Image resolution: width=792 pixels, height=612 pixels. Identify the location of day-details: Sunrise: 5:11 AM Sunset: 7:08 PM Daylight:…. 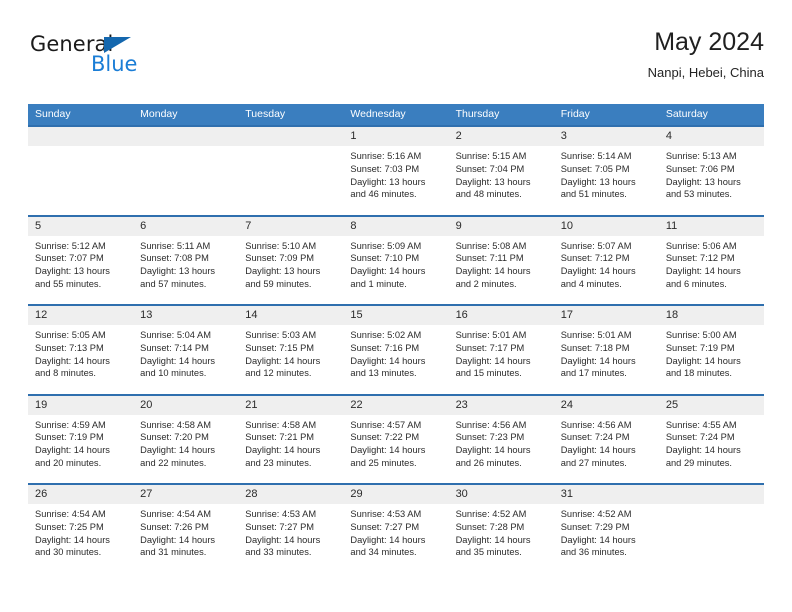
(185, 263).